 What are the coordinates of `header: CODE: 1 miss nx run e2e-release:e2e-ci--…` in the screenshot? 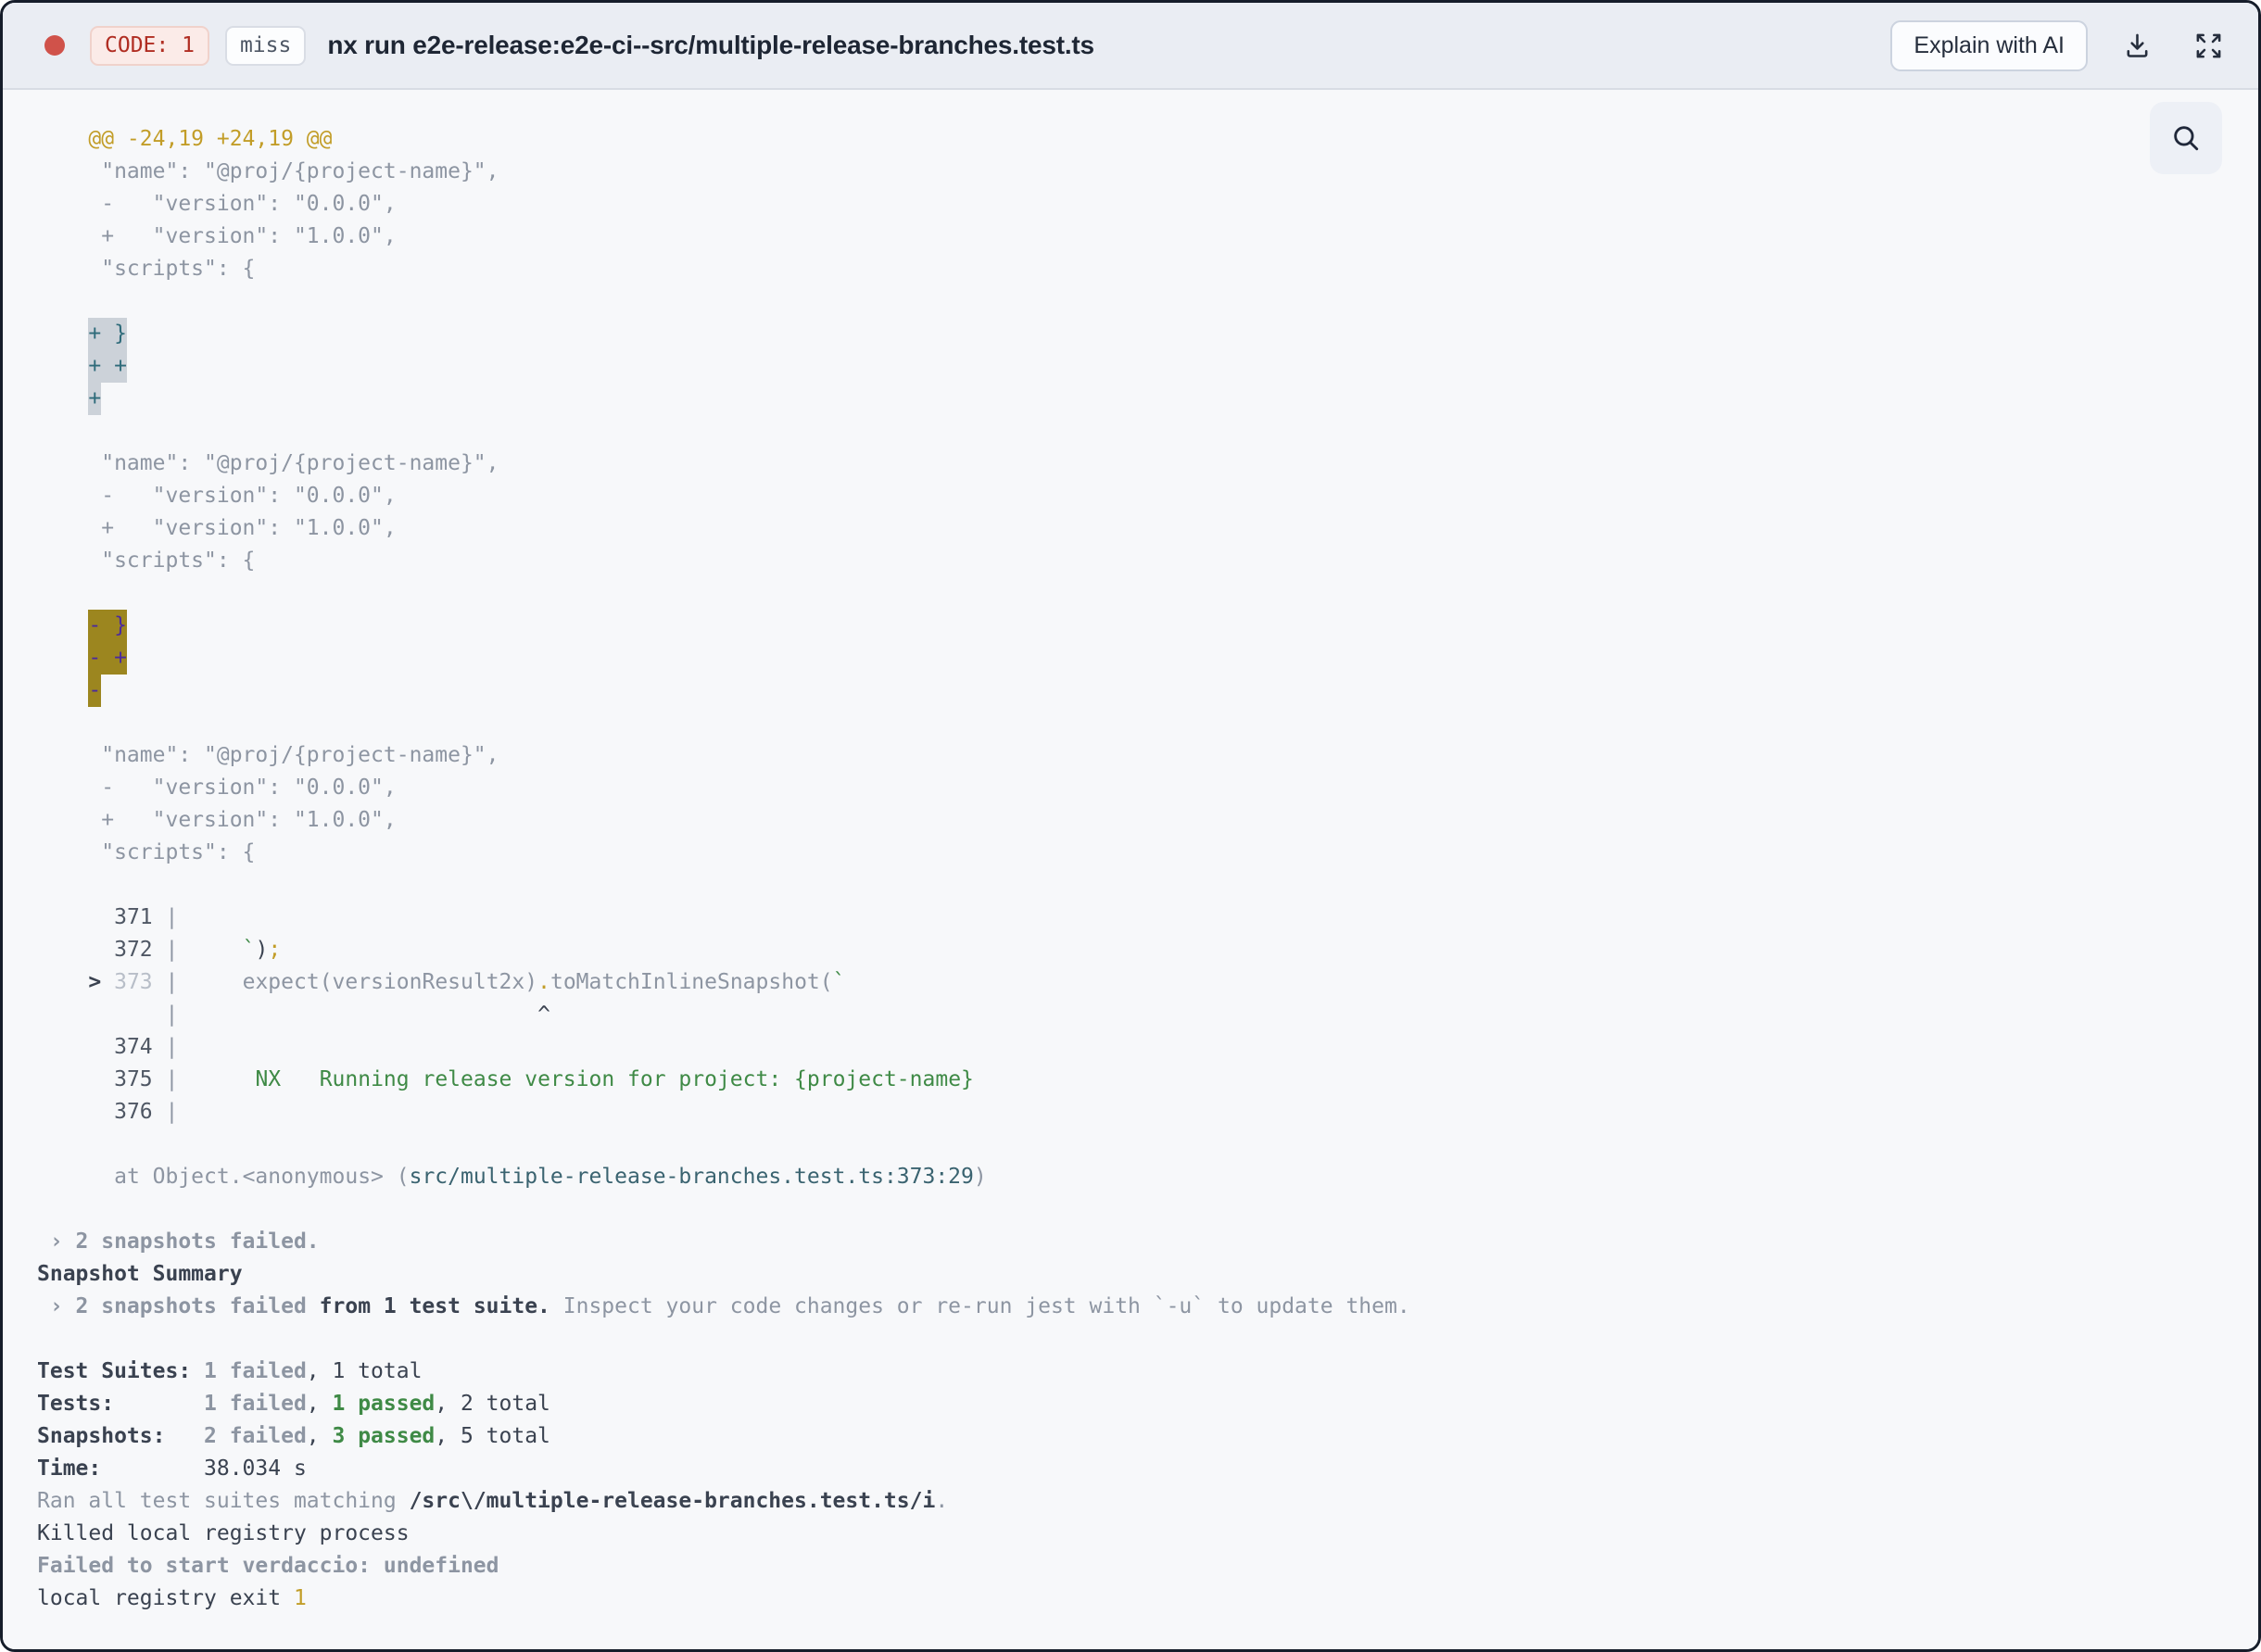 It's located at (1130, 47).